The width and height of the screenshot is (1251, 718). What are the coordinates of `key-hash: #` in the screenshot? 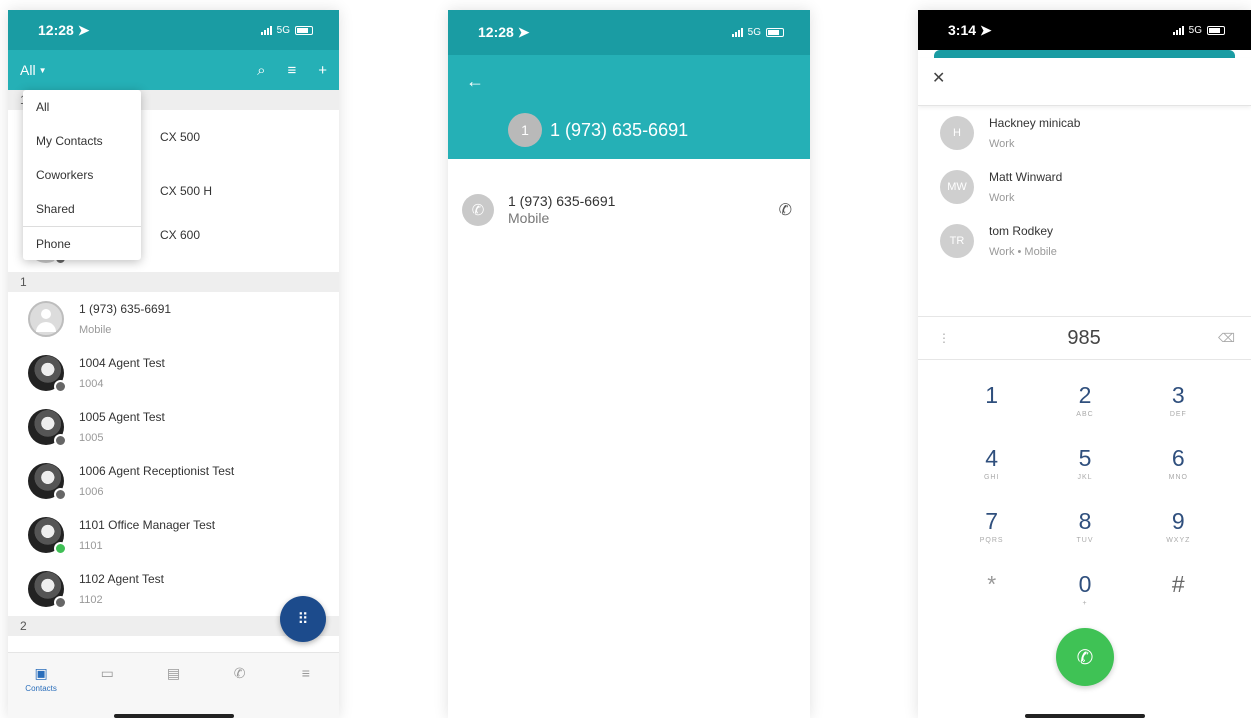 It's located at (1178, 593).